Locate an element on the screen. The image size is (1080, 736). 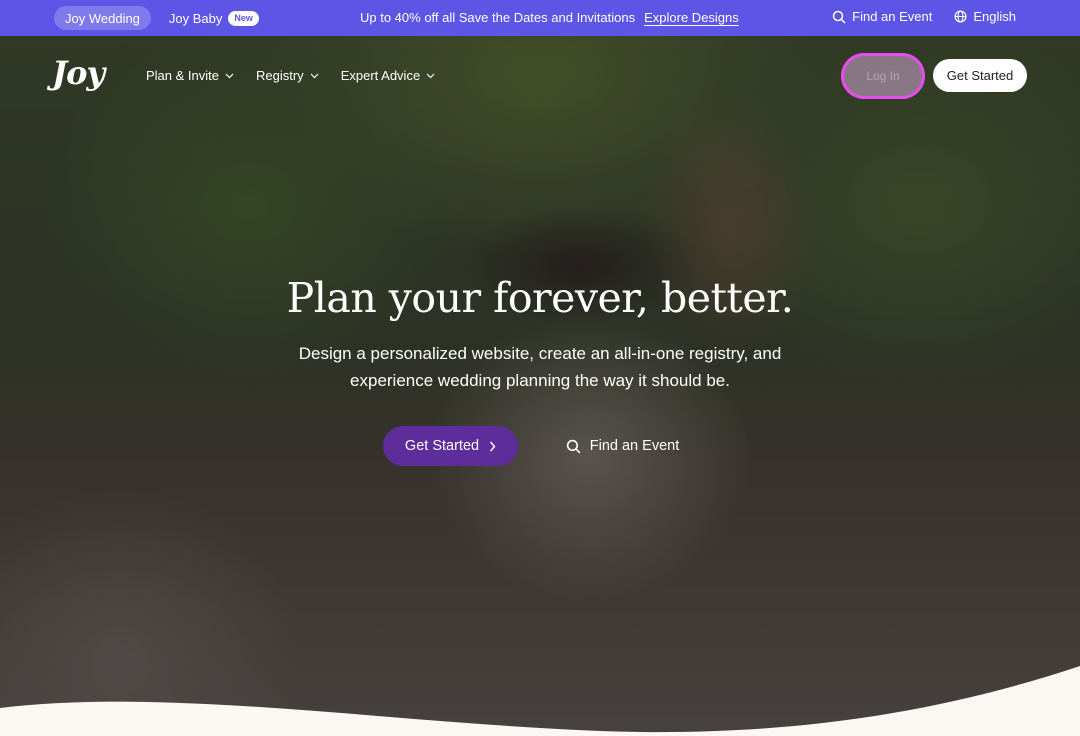
hero-bottom-wave is located at coordinates (540, 701).